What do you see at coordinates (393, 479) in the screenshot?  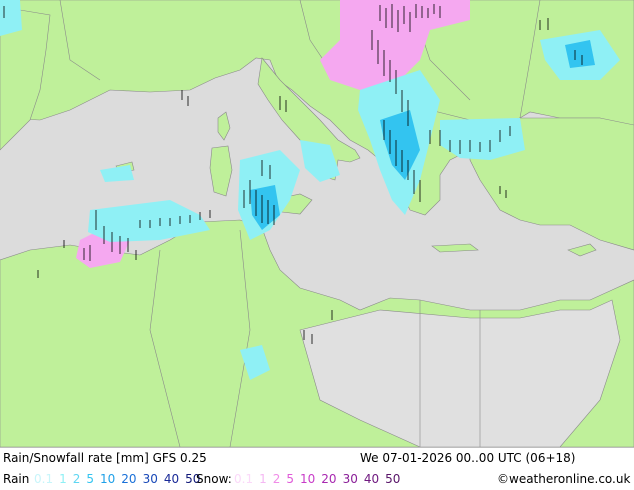 I see `snow-scale-item: 50` at bounding box center [393, 479].